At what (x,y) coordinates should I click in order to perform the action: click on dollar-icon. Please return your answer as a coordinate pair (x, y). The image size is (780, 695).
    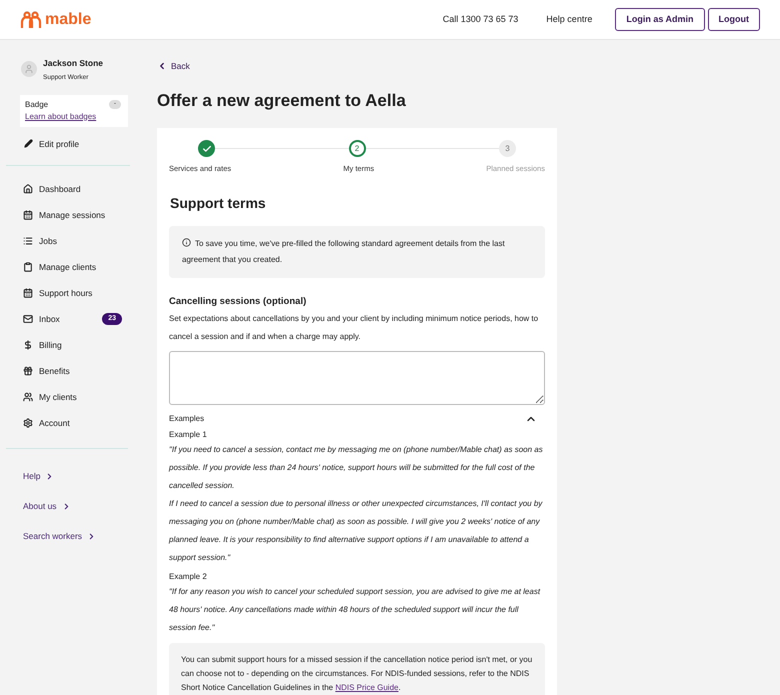
    Looking at the image, I should click on (28, 345).